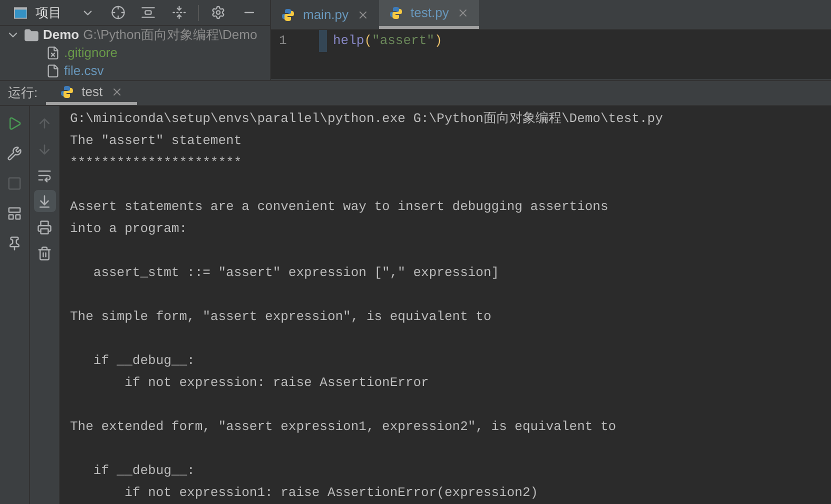  I want to click on expand-all-icon, so click(148, 12).